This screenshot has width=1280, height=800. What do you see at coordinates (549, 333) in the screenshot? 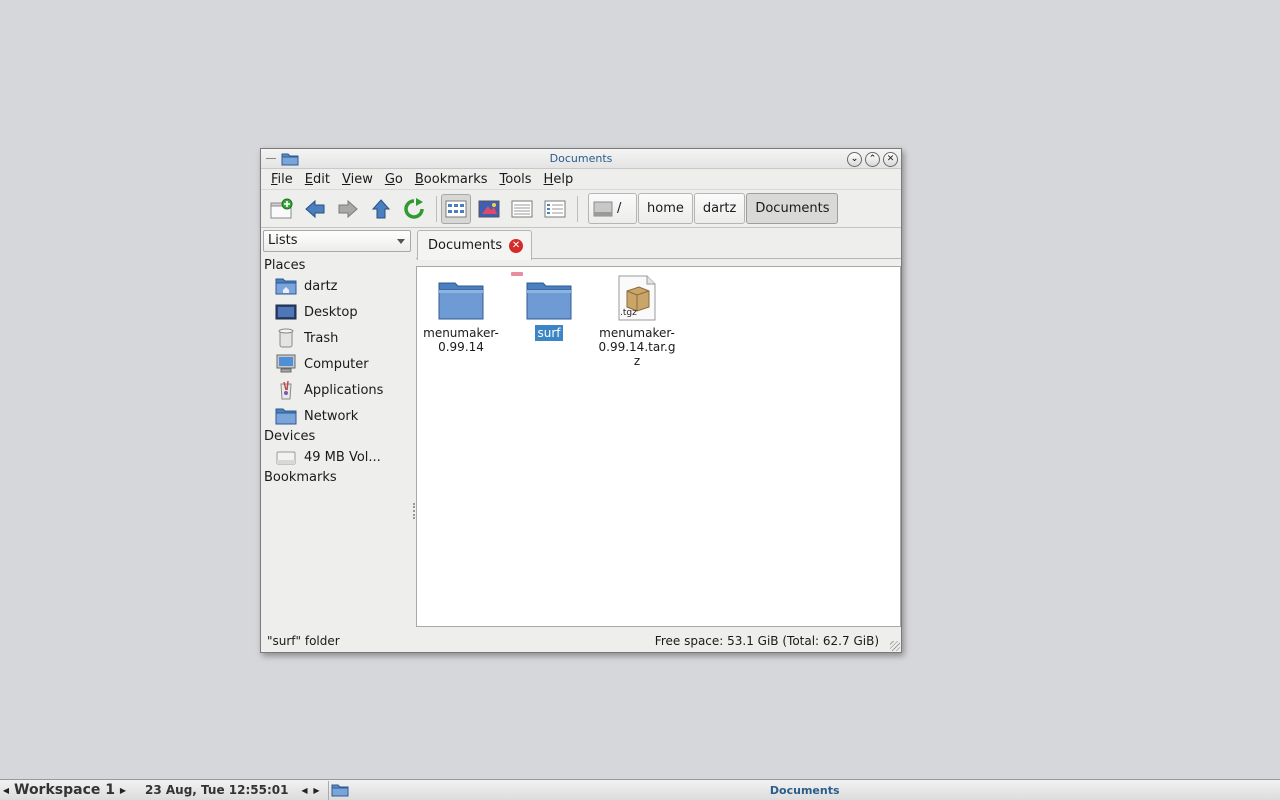
I see `file-name: surf` at bounding box center [549, 333].